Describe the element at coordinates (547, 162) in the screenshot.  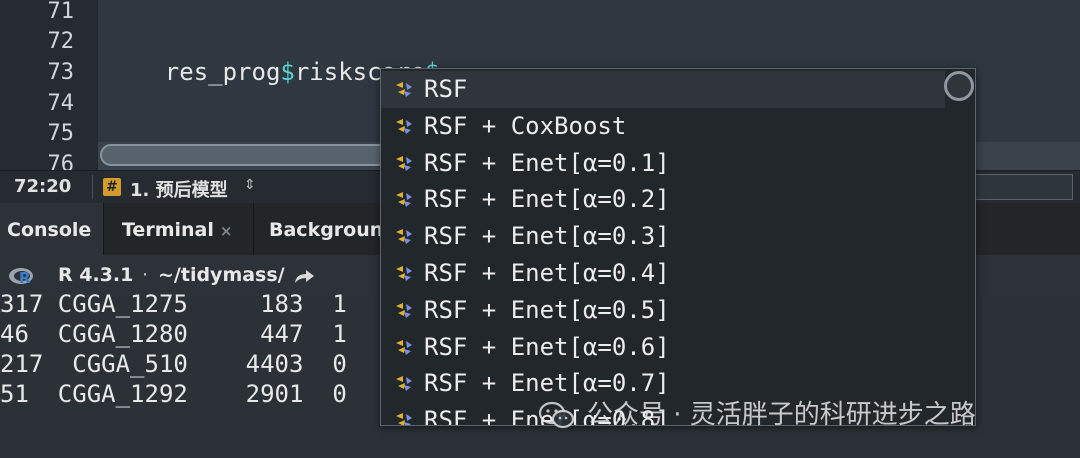
I see `autocomplete-item-label: RSF + Enet[α=0.1]` at that location.